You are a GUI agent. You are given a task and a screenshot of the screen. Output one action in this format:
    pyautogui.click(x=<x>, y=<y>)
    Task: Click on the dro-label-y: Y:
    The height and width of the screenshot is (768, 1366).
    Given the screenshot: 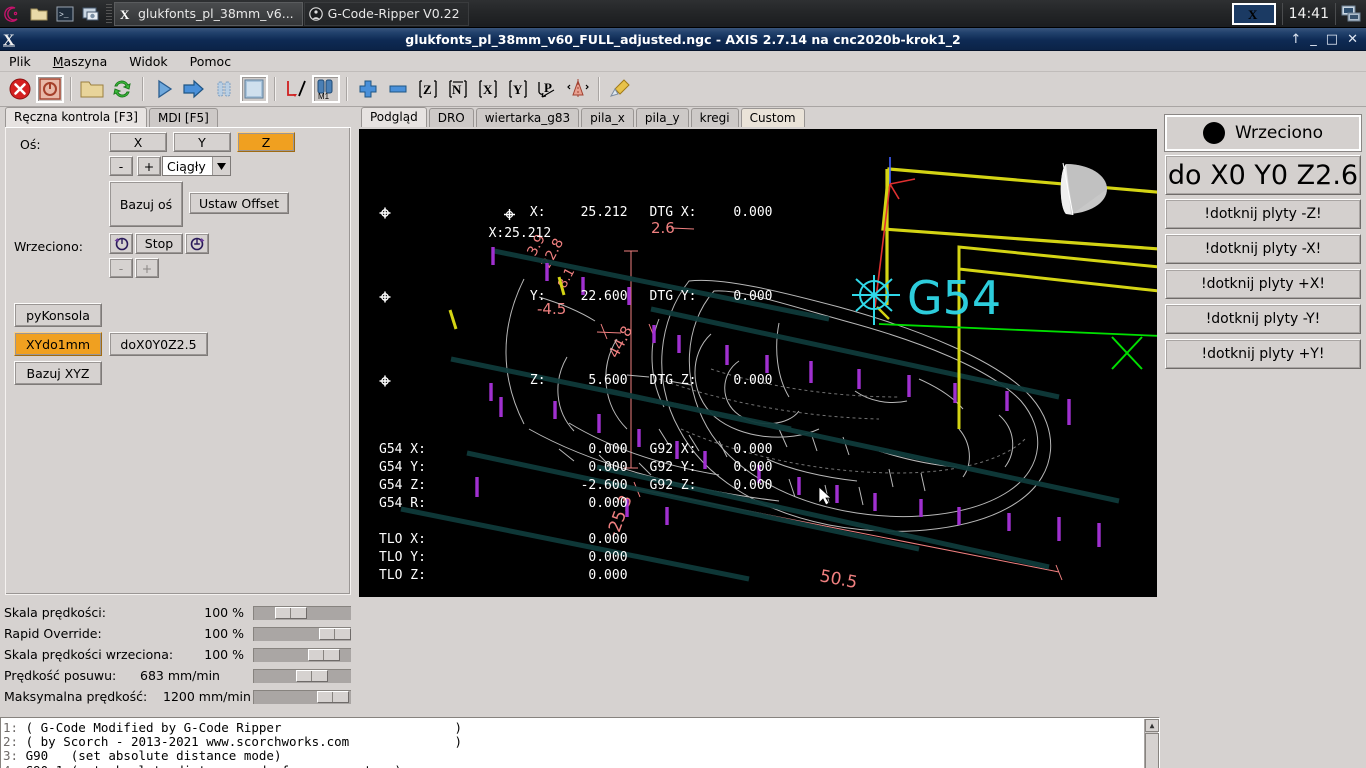 What is the action you would take?
    pyautogui.click(x=537, y=296)
    